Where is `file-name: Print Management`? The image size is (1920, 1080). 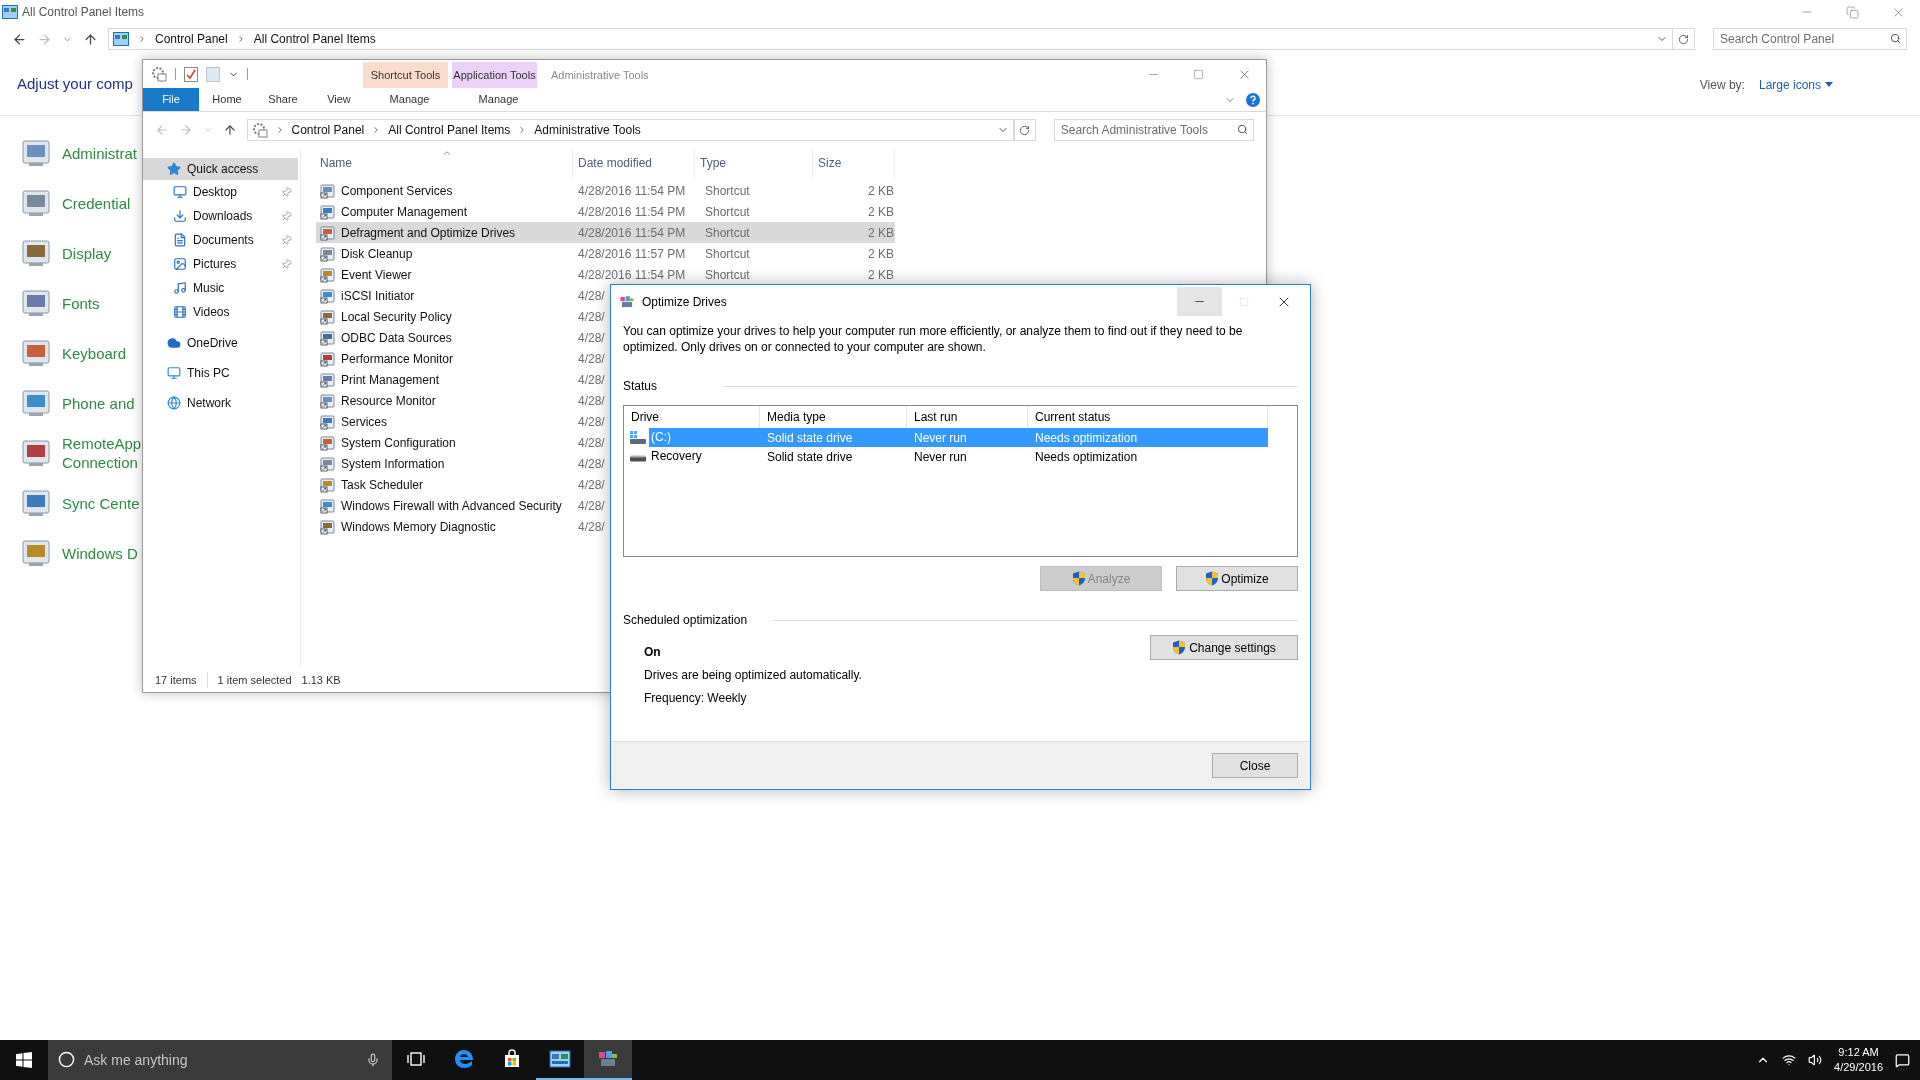 file-name: Print Management is located at coordinates (390, 380).